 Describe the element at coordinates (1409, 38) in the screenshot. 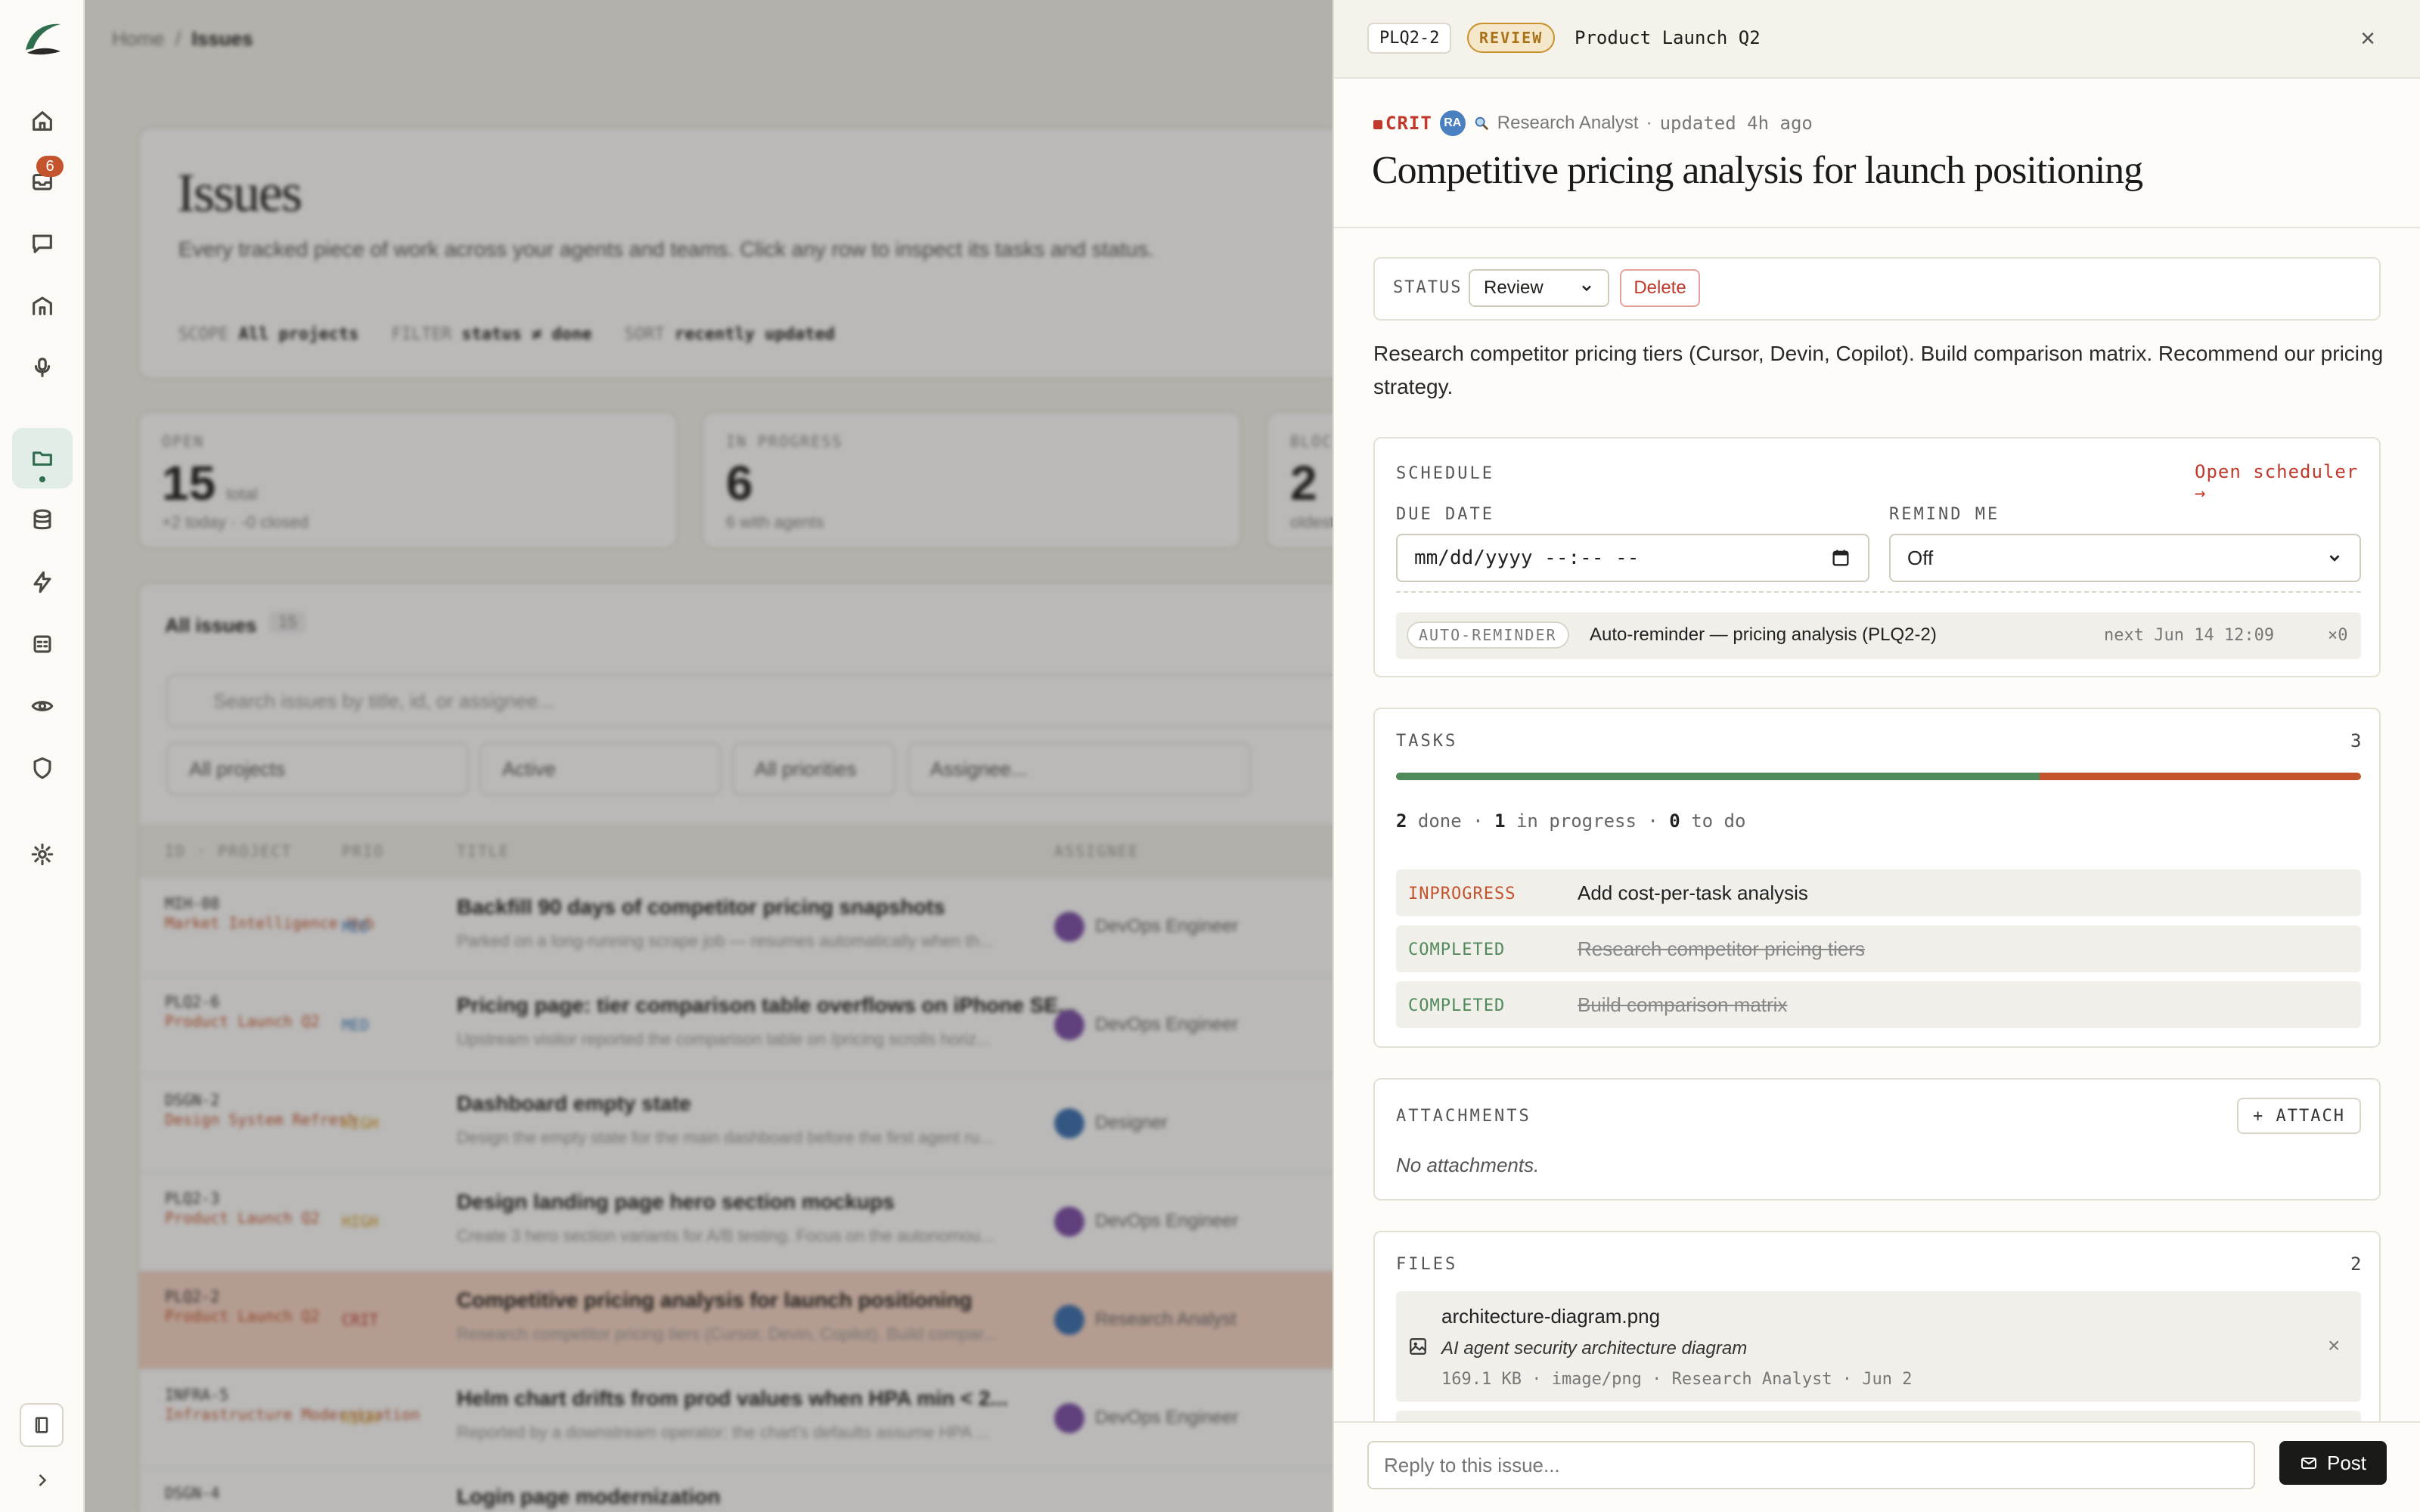

I see `issue-id-chip: PLQ2-2` at that location.